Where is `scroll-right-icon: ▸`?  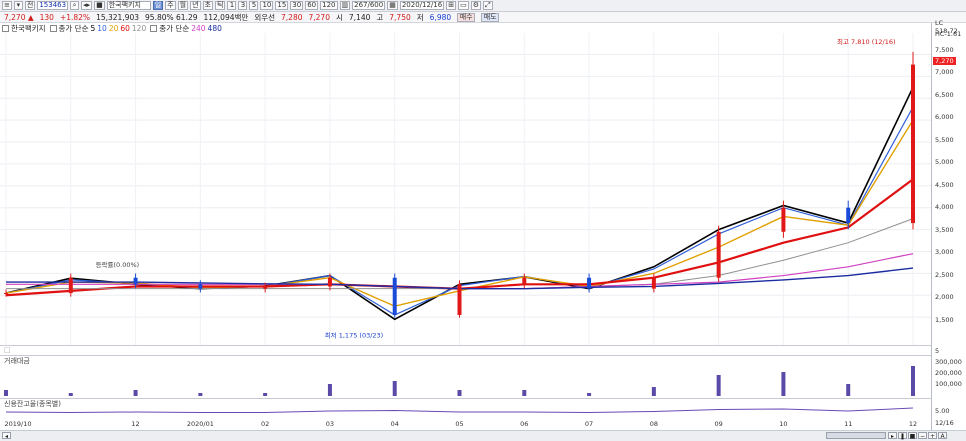 scroll-right-icon: ▸ is located at coordinates (892, 436).